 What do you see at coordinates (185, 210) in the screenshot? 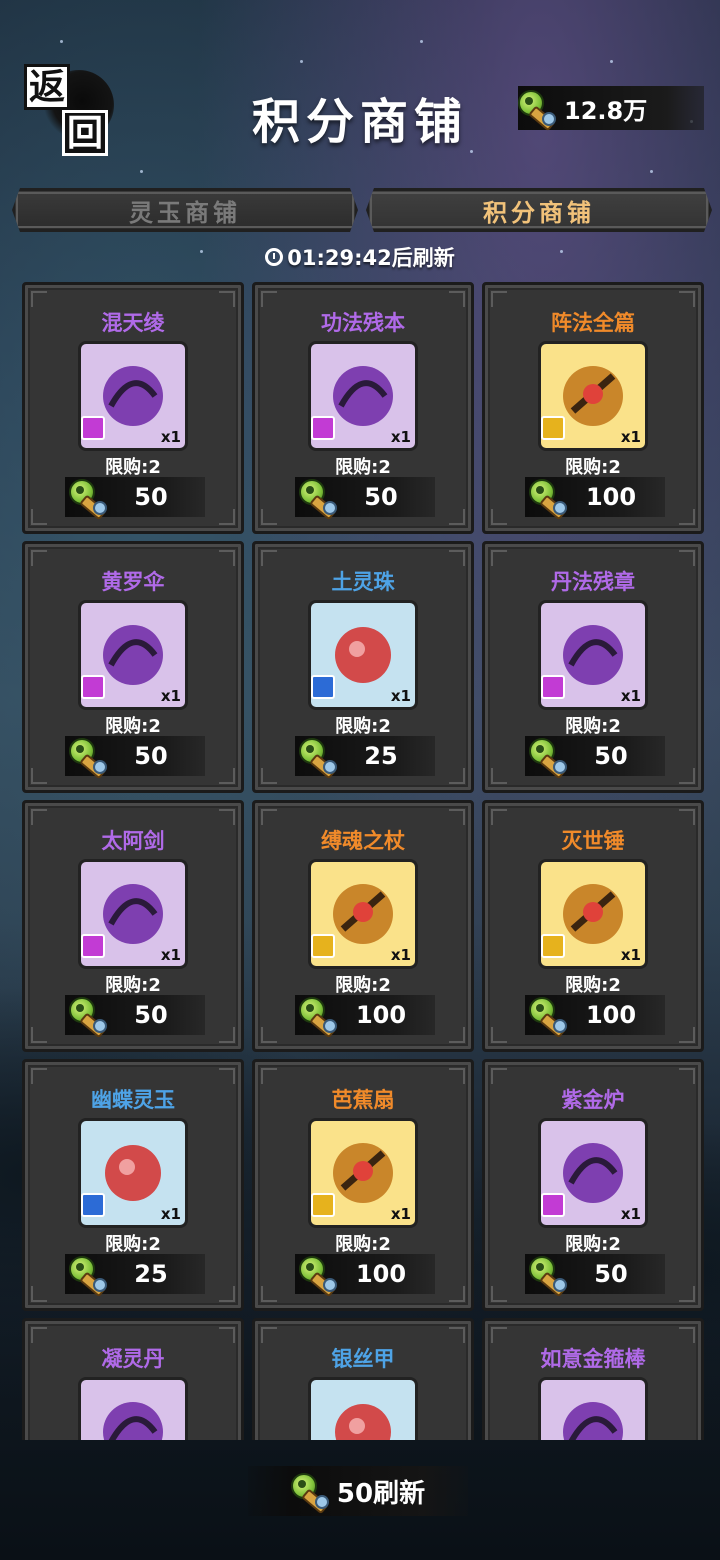
I see `tab-jade-shop: 灵玉商铺` at bounding box center [185, 210].